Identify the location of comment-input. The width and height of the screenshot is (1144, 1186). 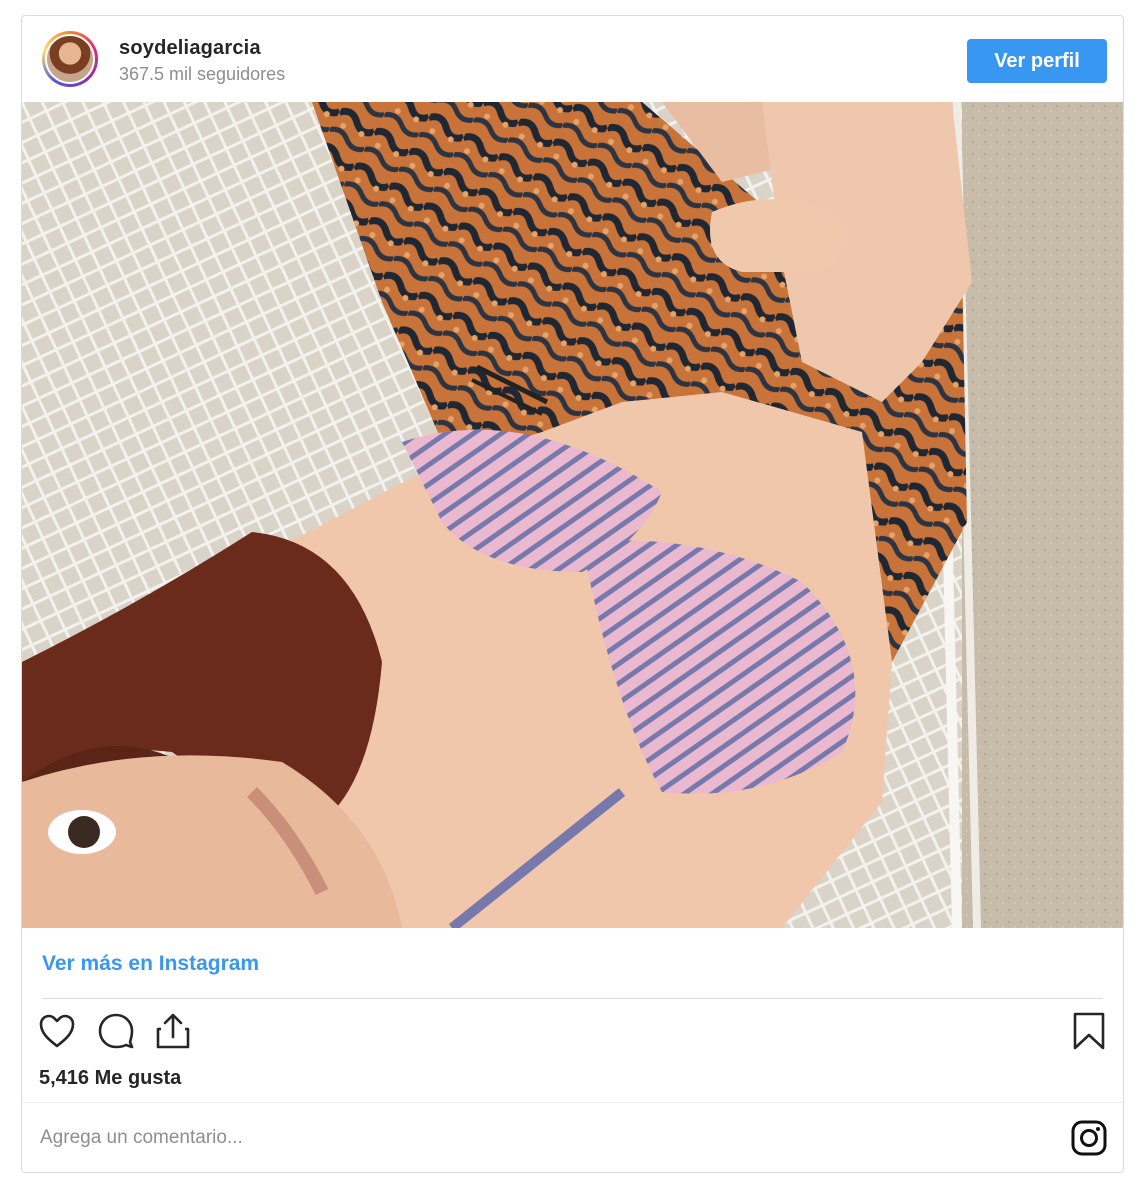
(530, 1138).